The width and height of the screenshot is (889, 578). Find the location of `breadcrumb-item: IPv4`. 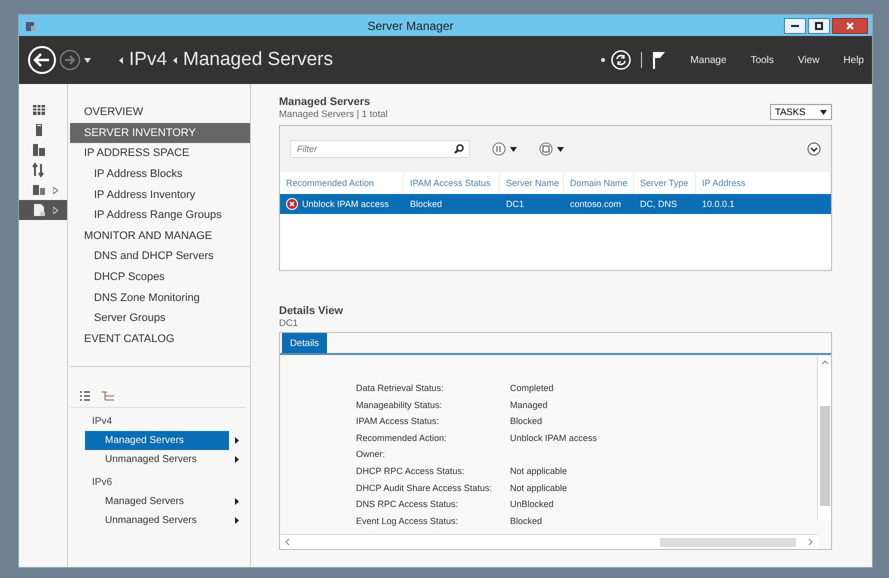

breadcrumb-item: IPv4 is located at coordinates (148, 60).